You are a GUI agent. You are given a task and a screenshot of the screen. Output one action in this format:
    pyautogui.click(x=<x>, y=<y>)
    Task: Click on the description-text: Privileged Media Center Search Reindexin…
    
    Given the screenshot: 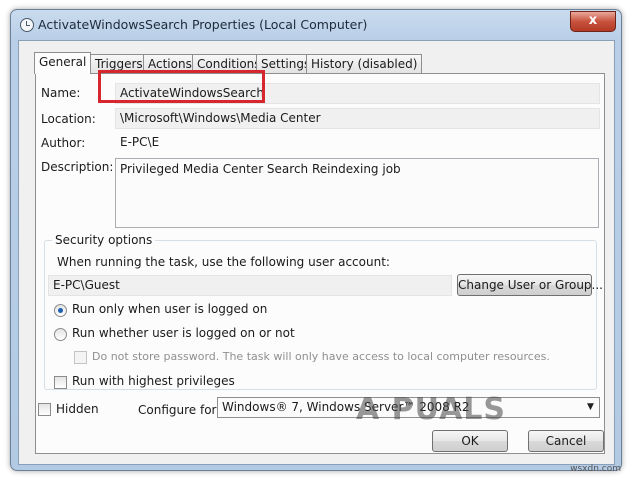 What is the action you would take?
    pyautogui.click(x=260, y=169)
    